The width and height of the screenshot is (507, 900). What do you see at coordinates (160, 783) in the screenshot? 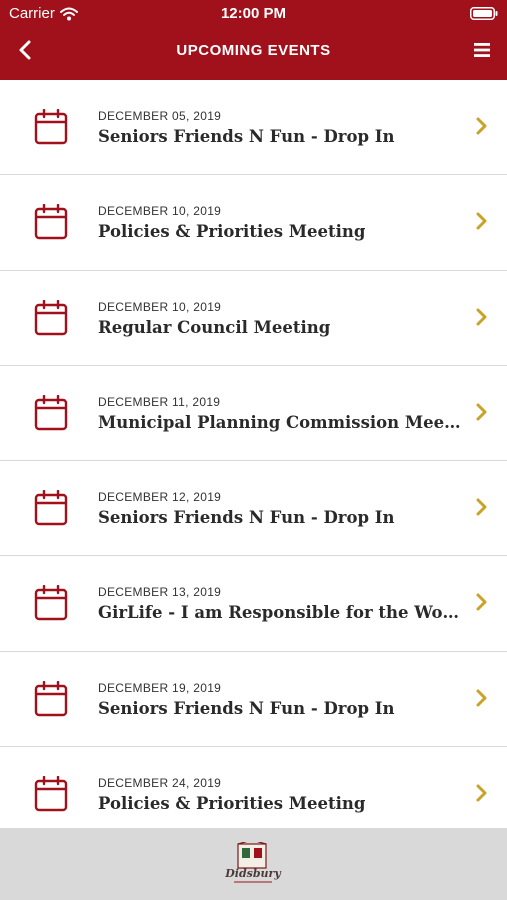
I see `event-date: DECEMBER 24, 2019` at bounding box center [160, 783].